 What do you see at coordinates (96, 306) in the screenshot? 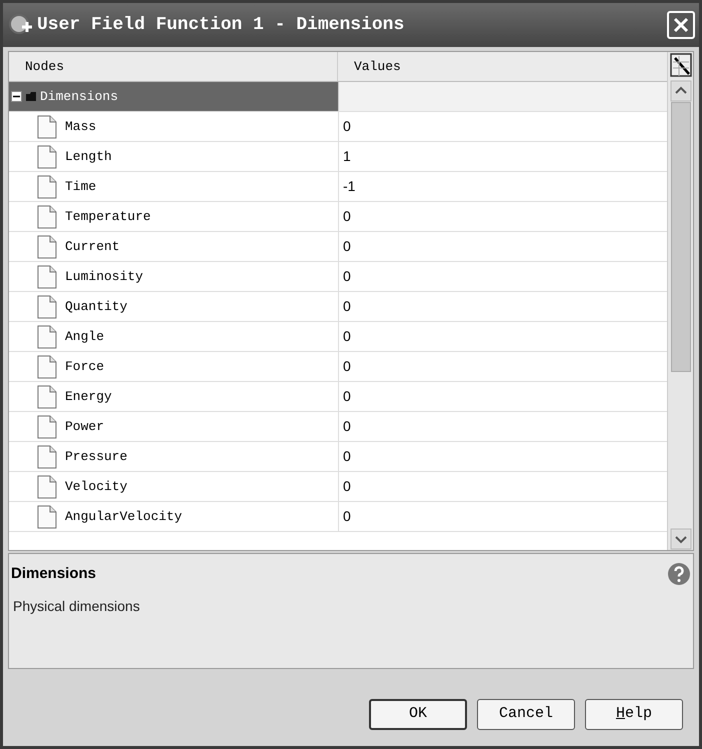
I see `node-label: Quantity` at bounding box center [96, 306].